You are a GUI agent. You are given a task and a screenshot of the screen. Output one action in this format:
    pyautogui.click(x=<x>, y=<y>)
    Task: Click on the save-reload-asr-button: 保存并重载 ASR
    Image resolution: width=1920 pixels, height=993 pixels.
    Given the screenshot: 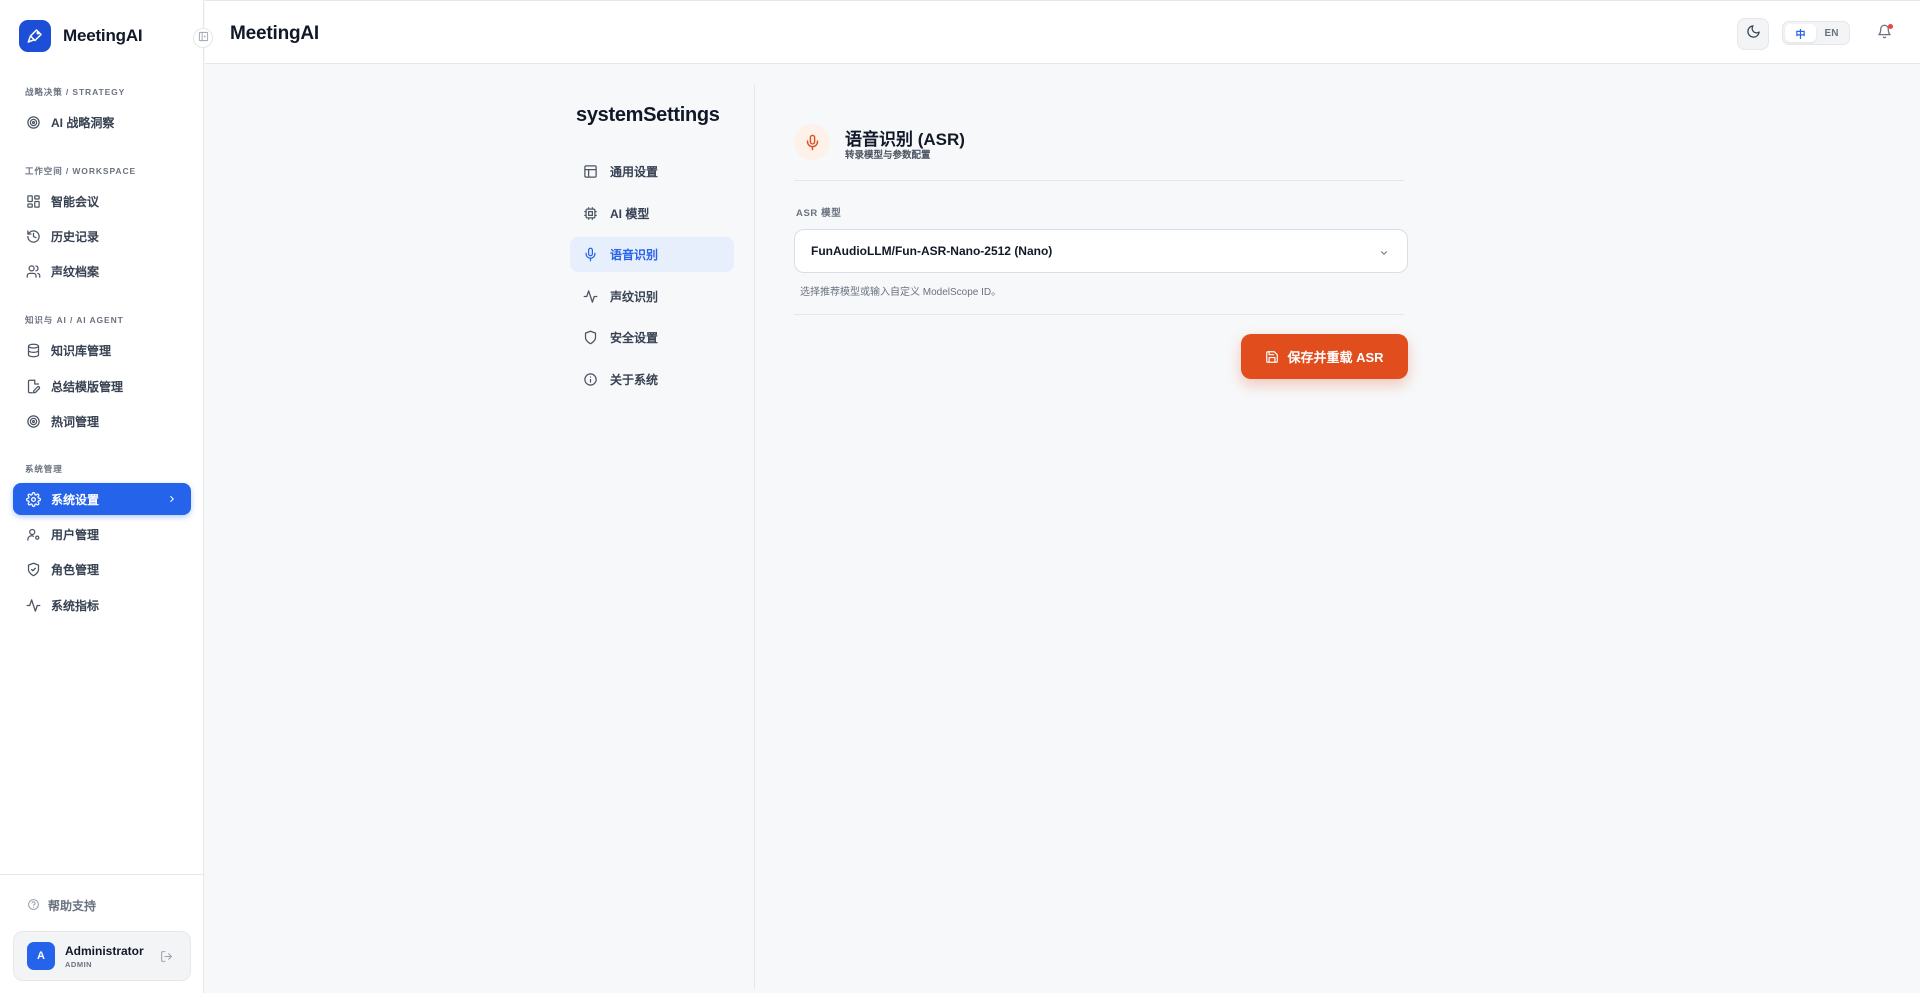 What is the action you would take?
    pyautogui.click(x=1324, y=356)
    